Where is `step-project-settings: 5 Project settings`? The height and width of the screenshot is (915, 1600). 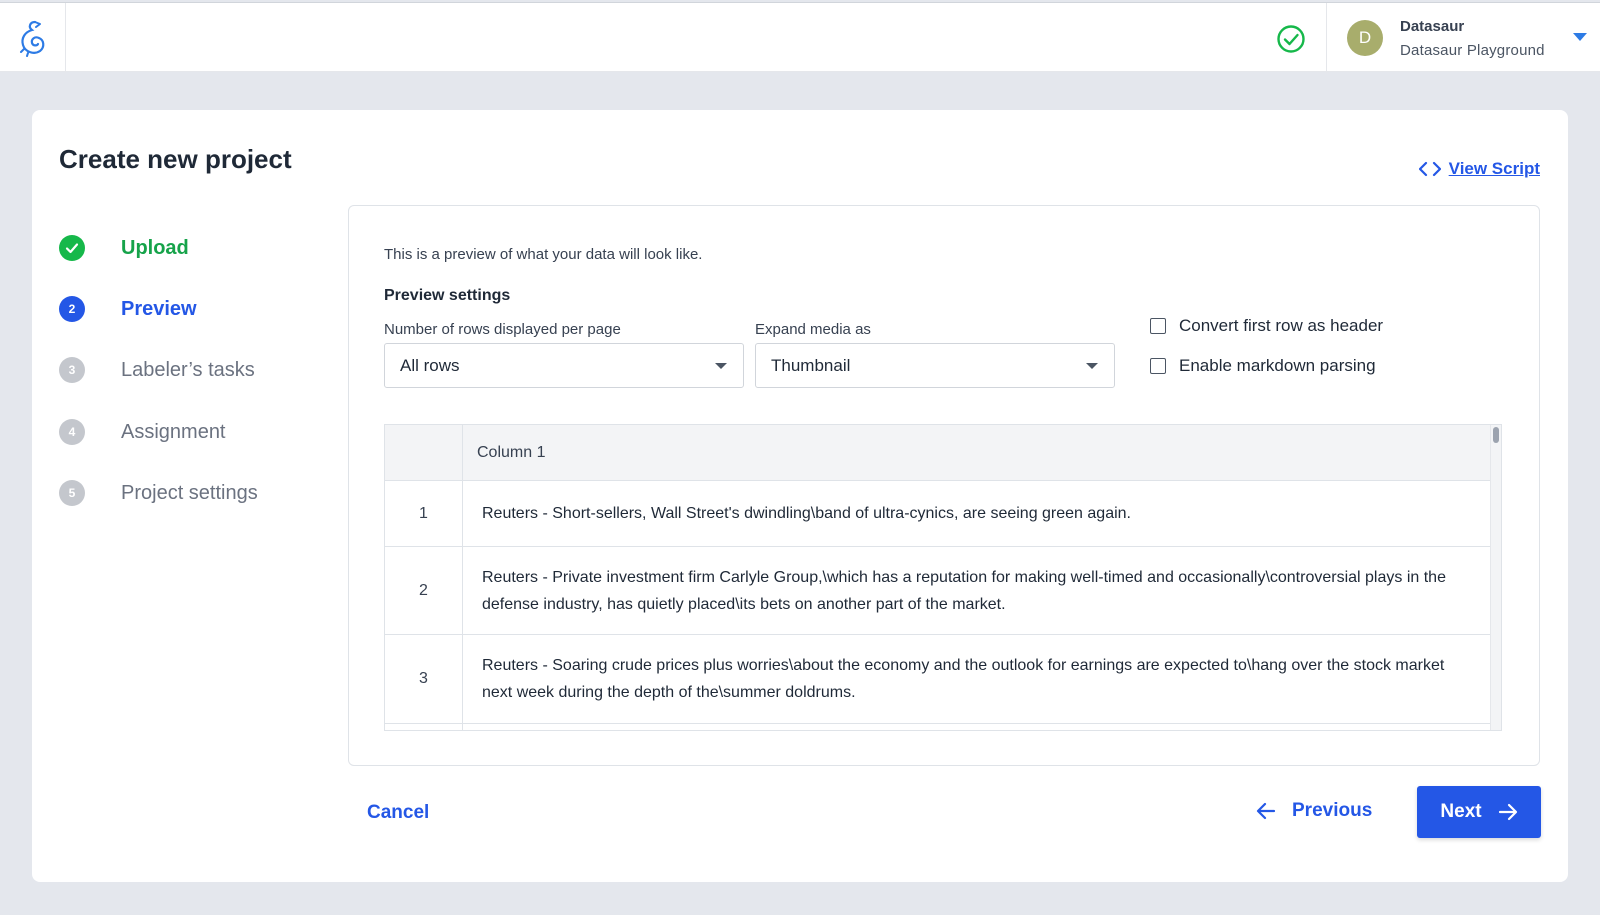
step-project-settings: 5 Project settings is located at coordinates (189, 493).